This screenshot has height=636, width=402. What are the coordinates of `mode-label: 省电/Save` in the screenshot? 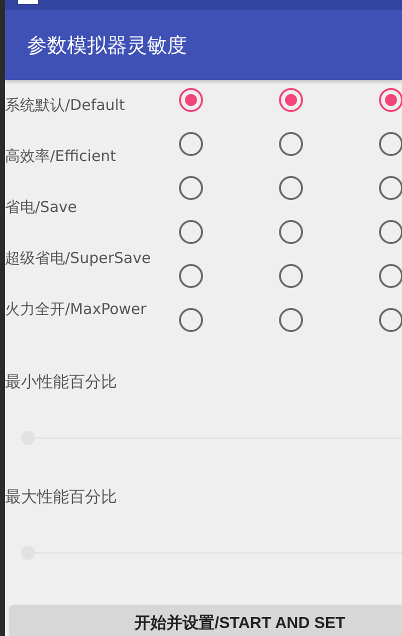 It's located at (41, 207).